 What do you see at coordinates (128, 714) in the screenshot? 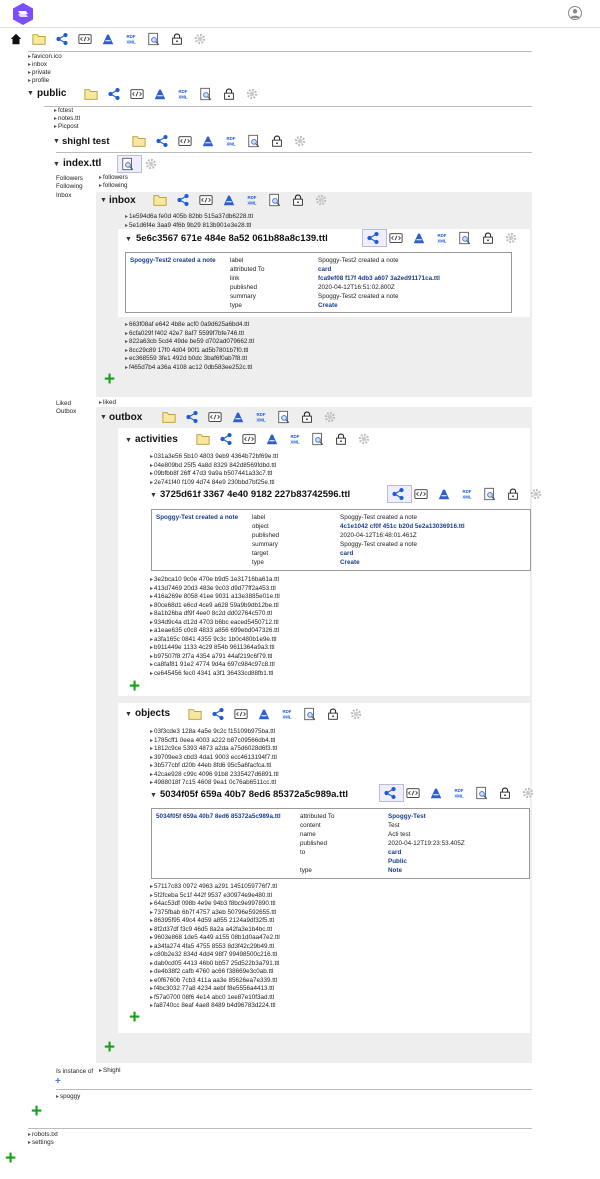
I see `objects-toggle: ▼` at bounding box center [128, 714].